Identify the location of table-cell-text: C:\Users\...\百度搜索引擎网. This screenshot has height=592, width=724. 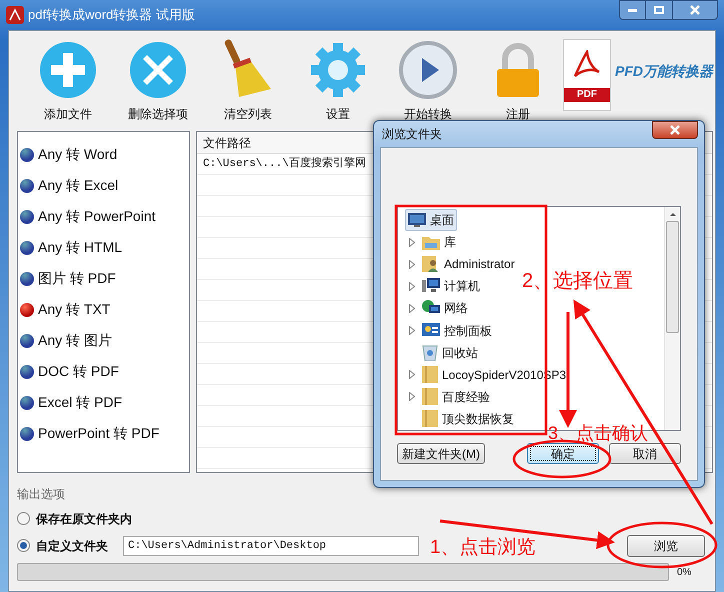
(284, 164).